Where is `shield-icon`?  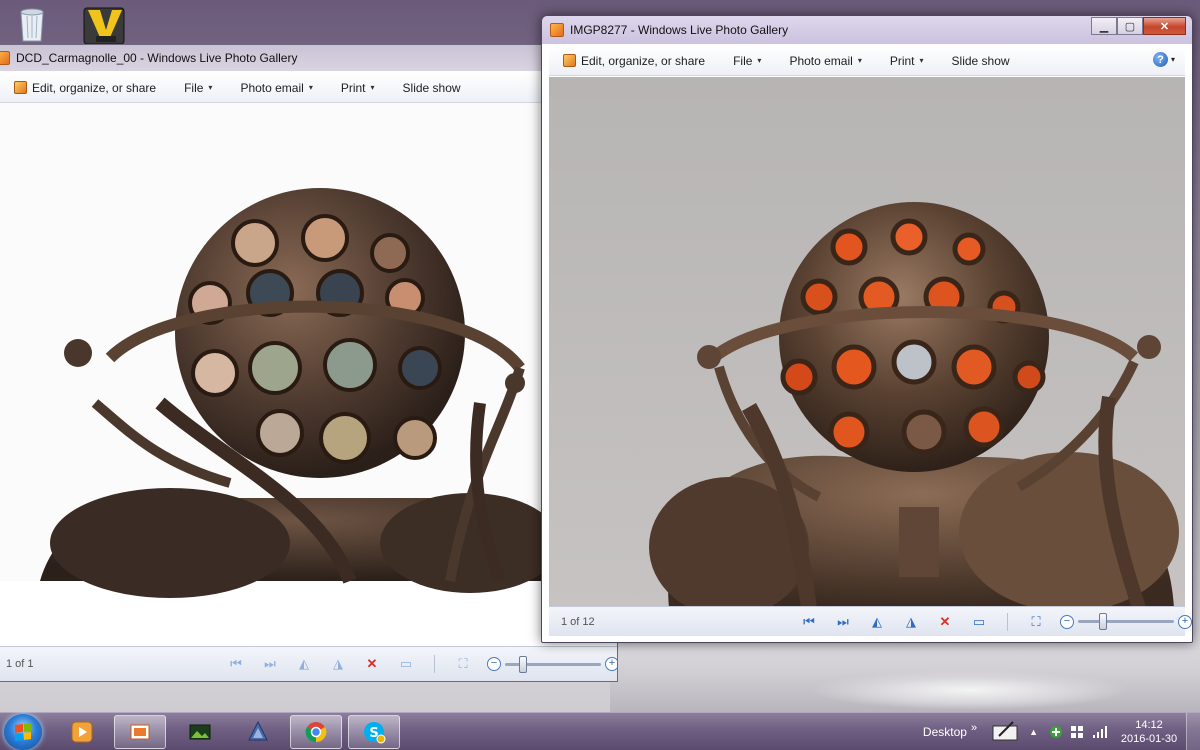
shield-icon is located at coordinates (258, 730).